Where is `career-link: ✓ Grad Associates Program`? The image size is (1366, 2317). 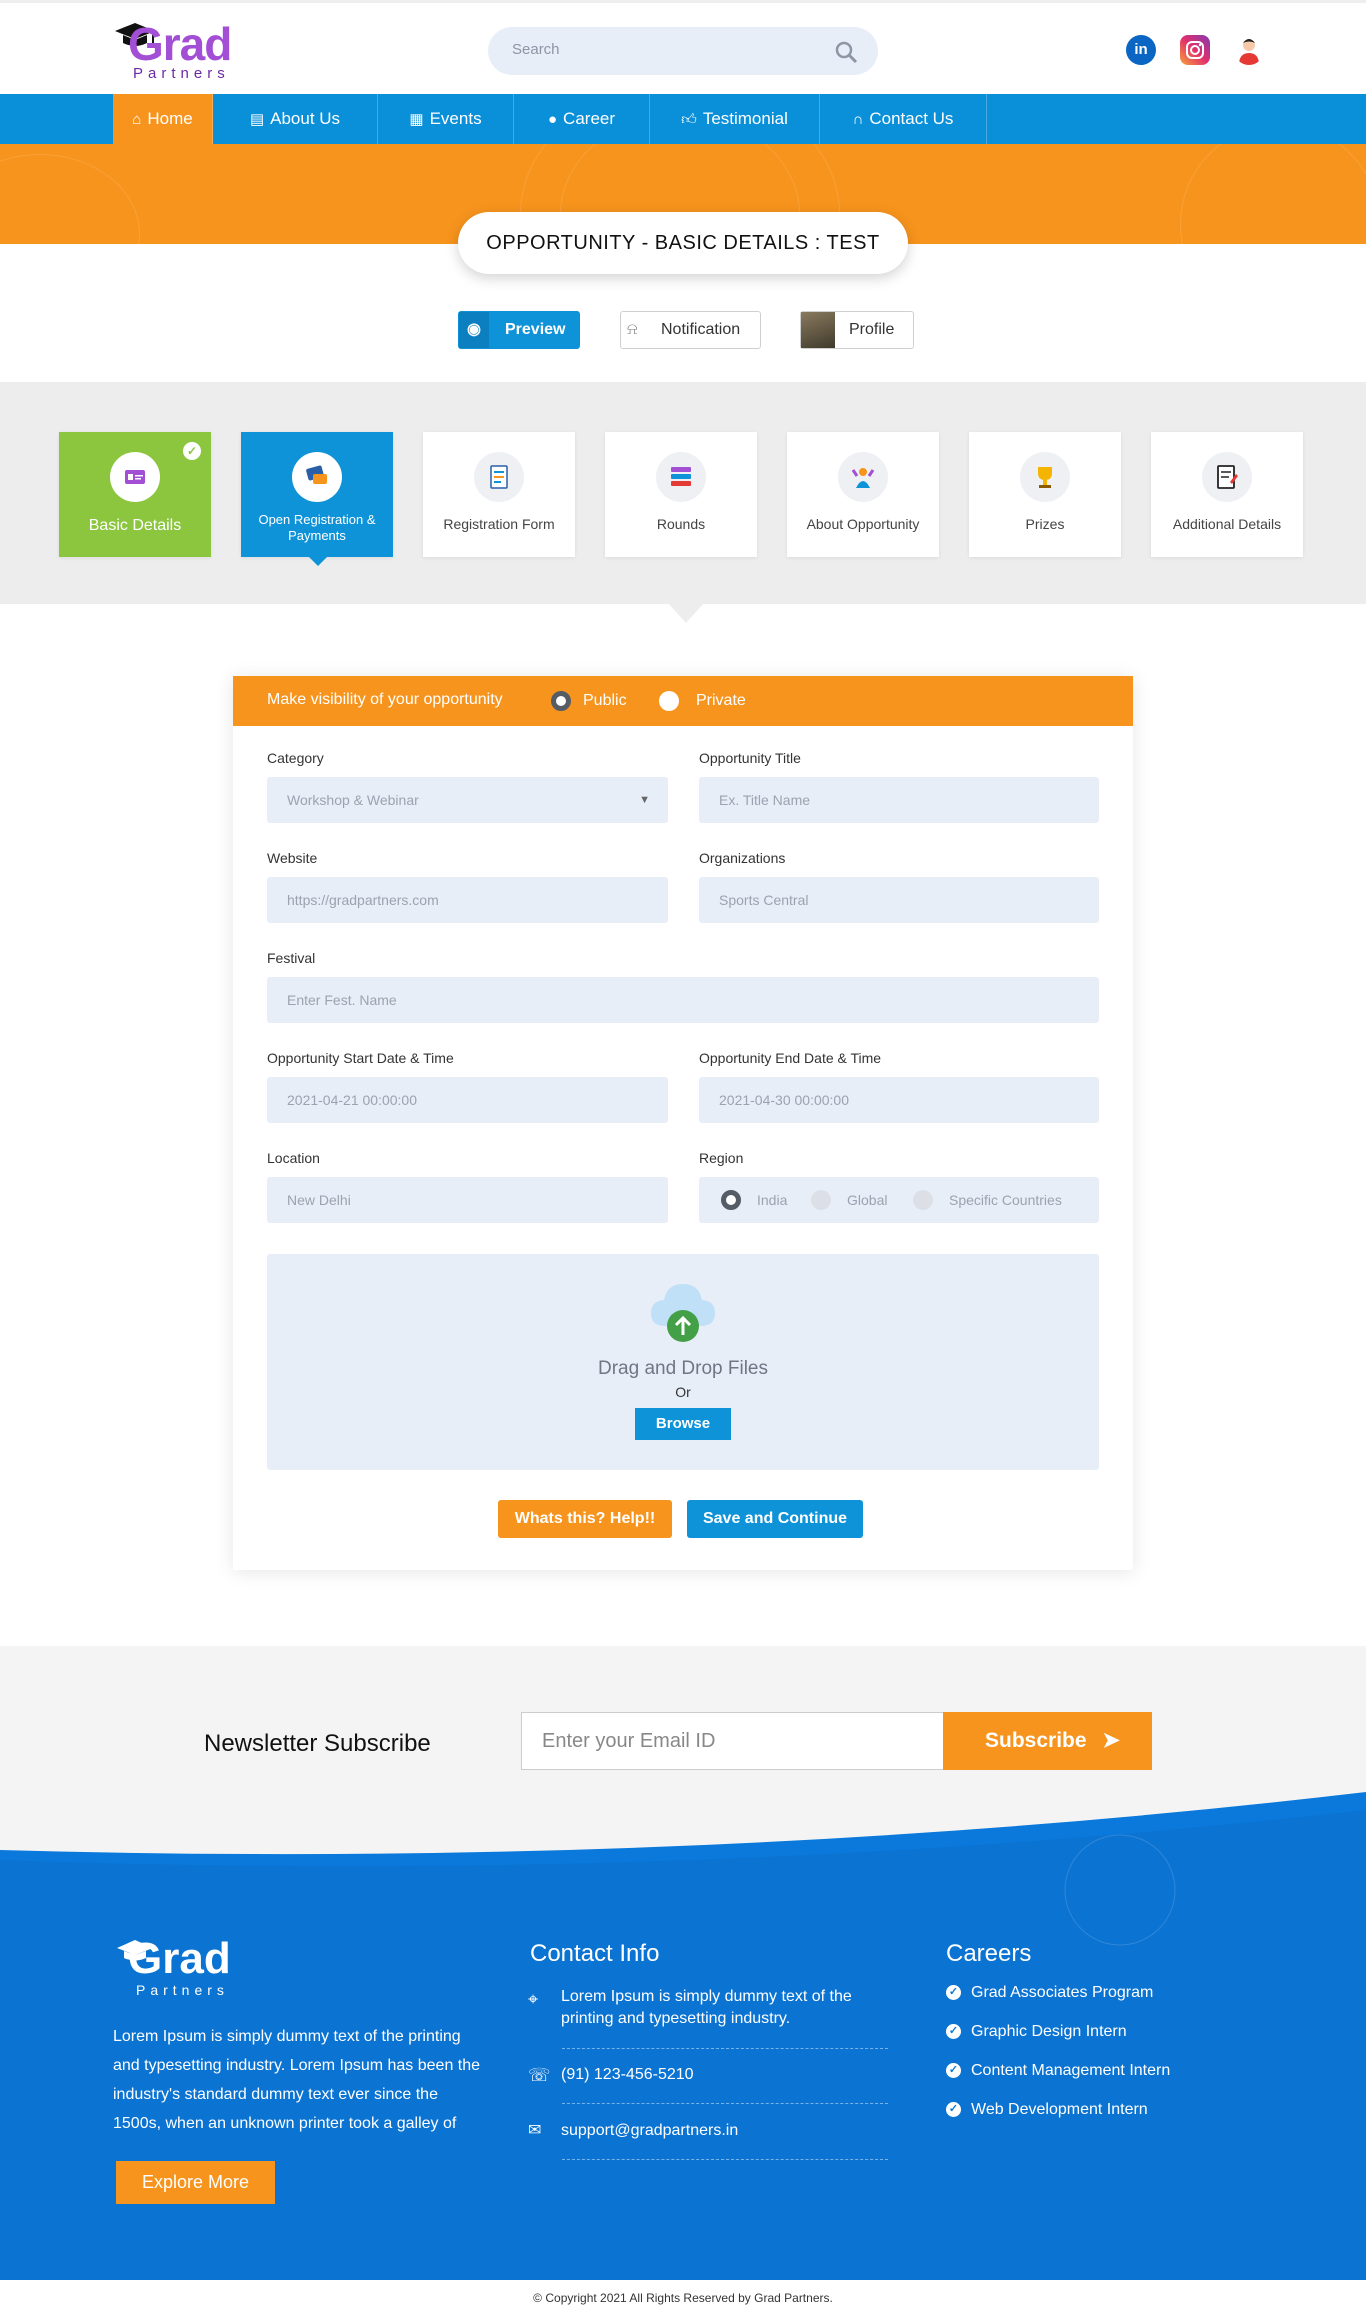 career-link: ✓ Grad Associates Program is located at coordinates (1049, 1993).